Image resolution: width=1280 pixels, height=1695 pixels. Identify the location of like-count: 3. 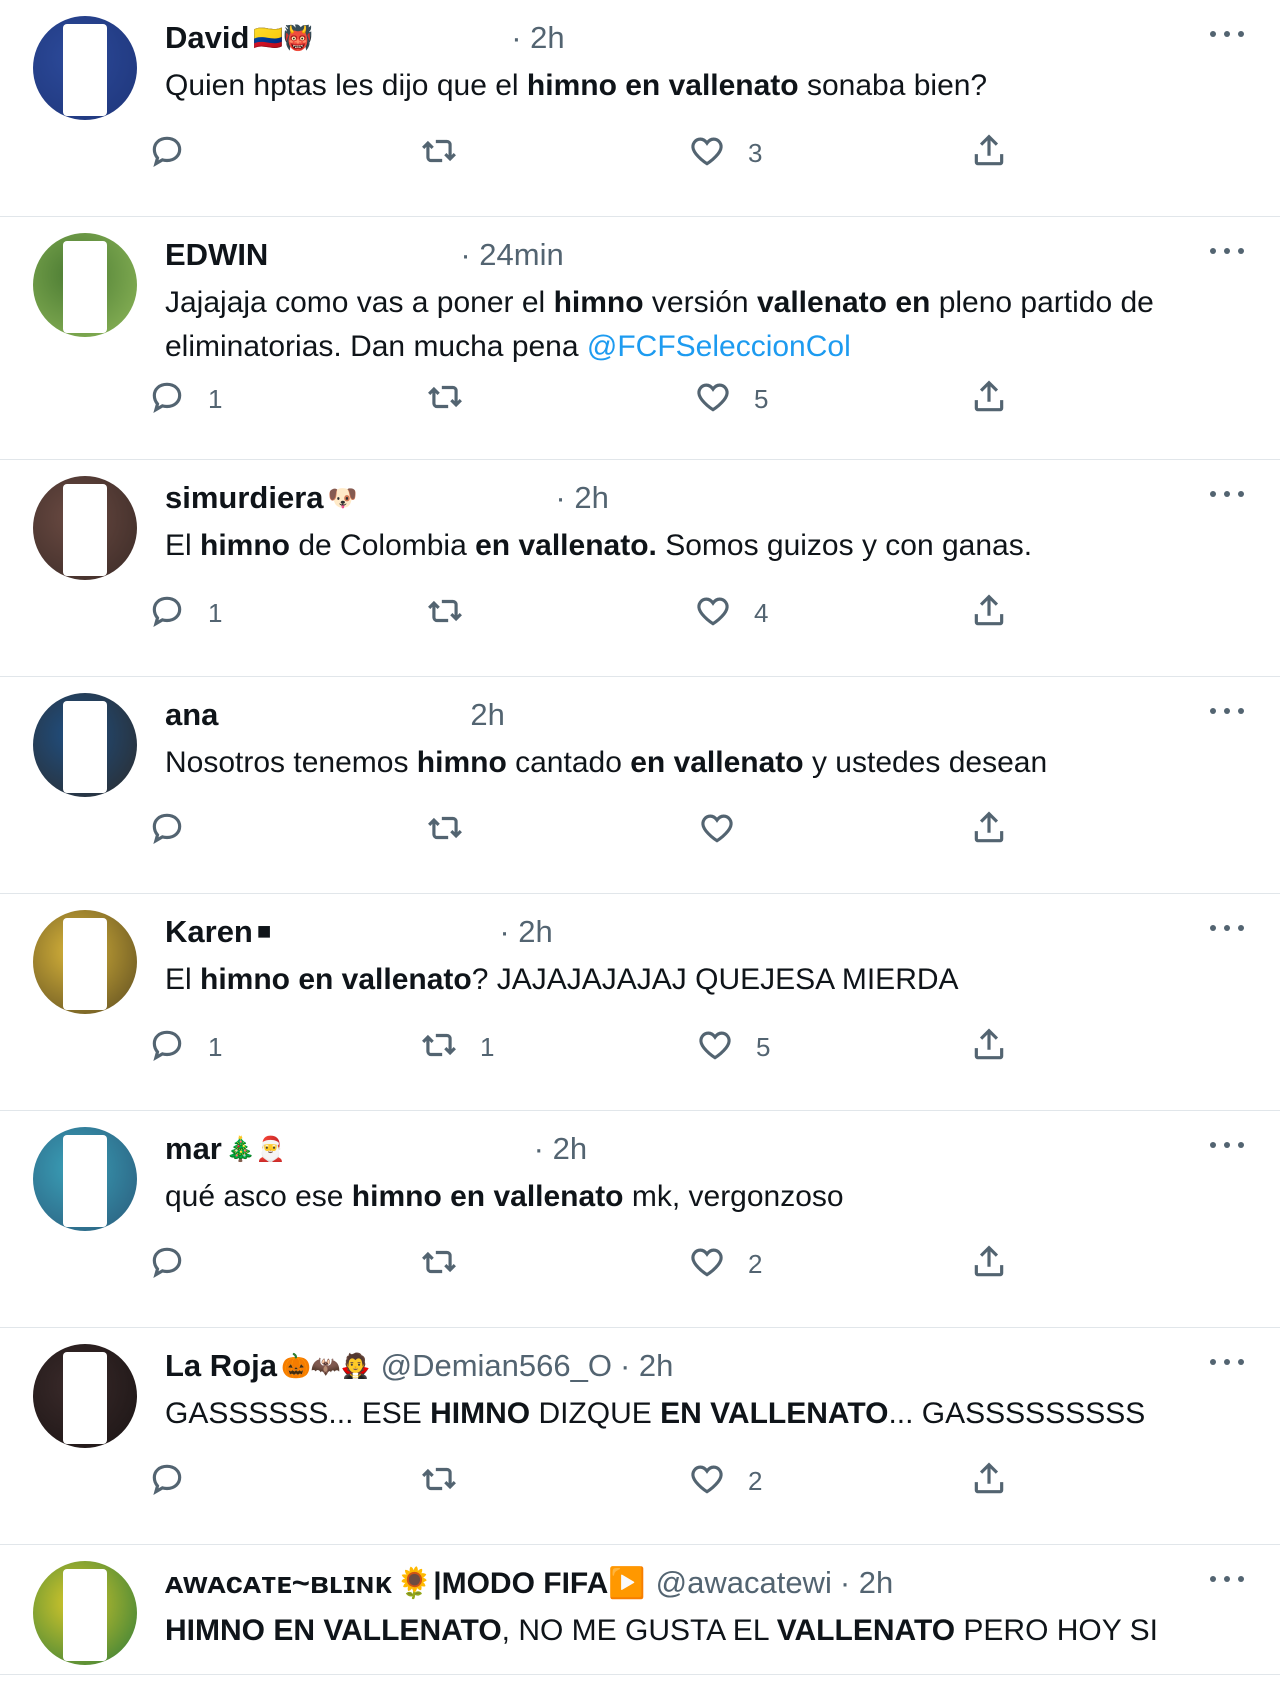
(755, 152).